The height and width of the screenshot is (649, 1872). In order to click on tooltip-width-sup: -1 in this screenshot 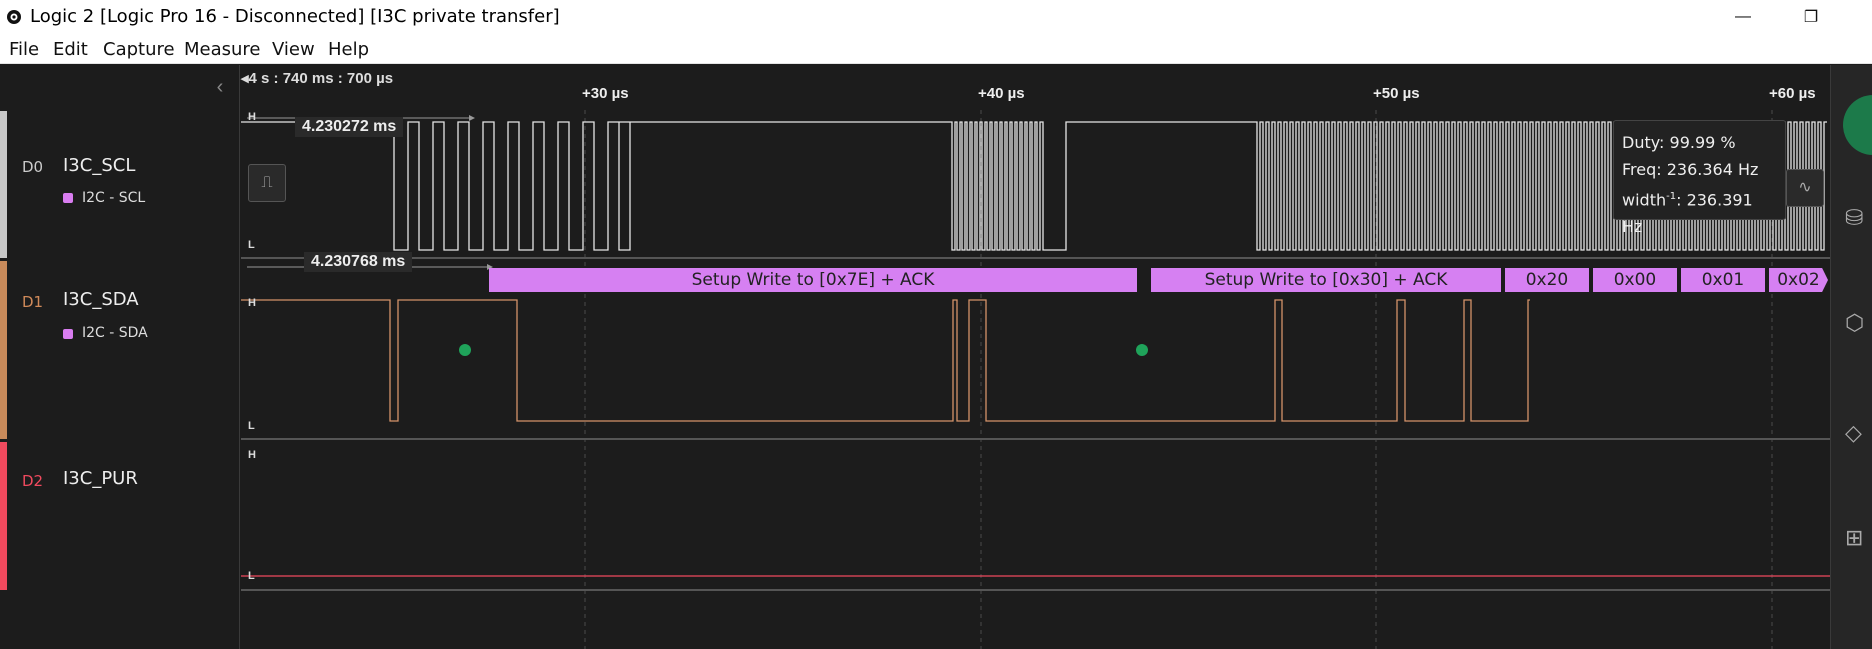, I will do `click(1671, 196)`.